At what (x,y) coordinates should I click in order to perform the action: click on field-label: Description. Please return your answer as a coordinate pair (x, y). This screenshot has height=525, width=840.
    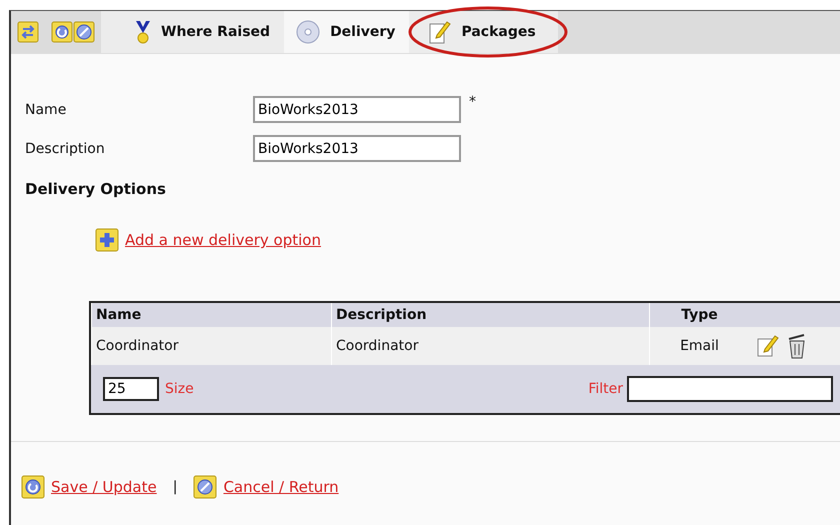
    Looking at the image, I should click on (65, 148).